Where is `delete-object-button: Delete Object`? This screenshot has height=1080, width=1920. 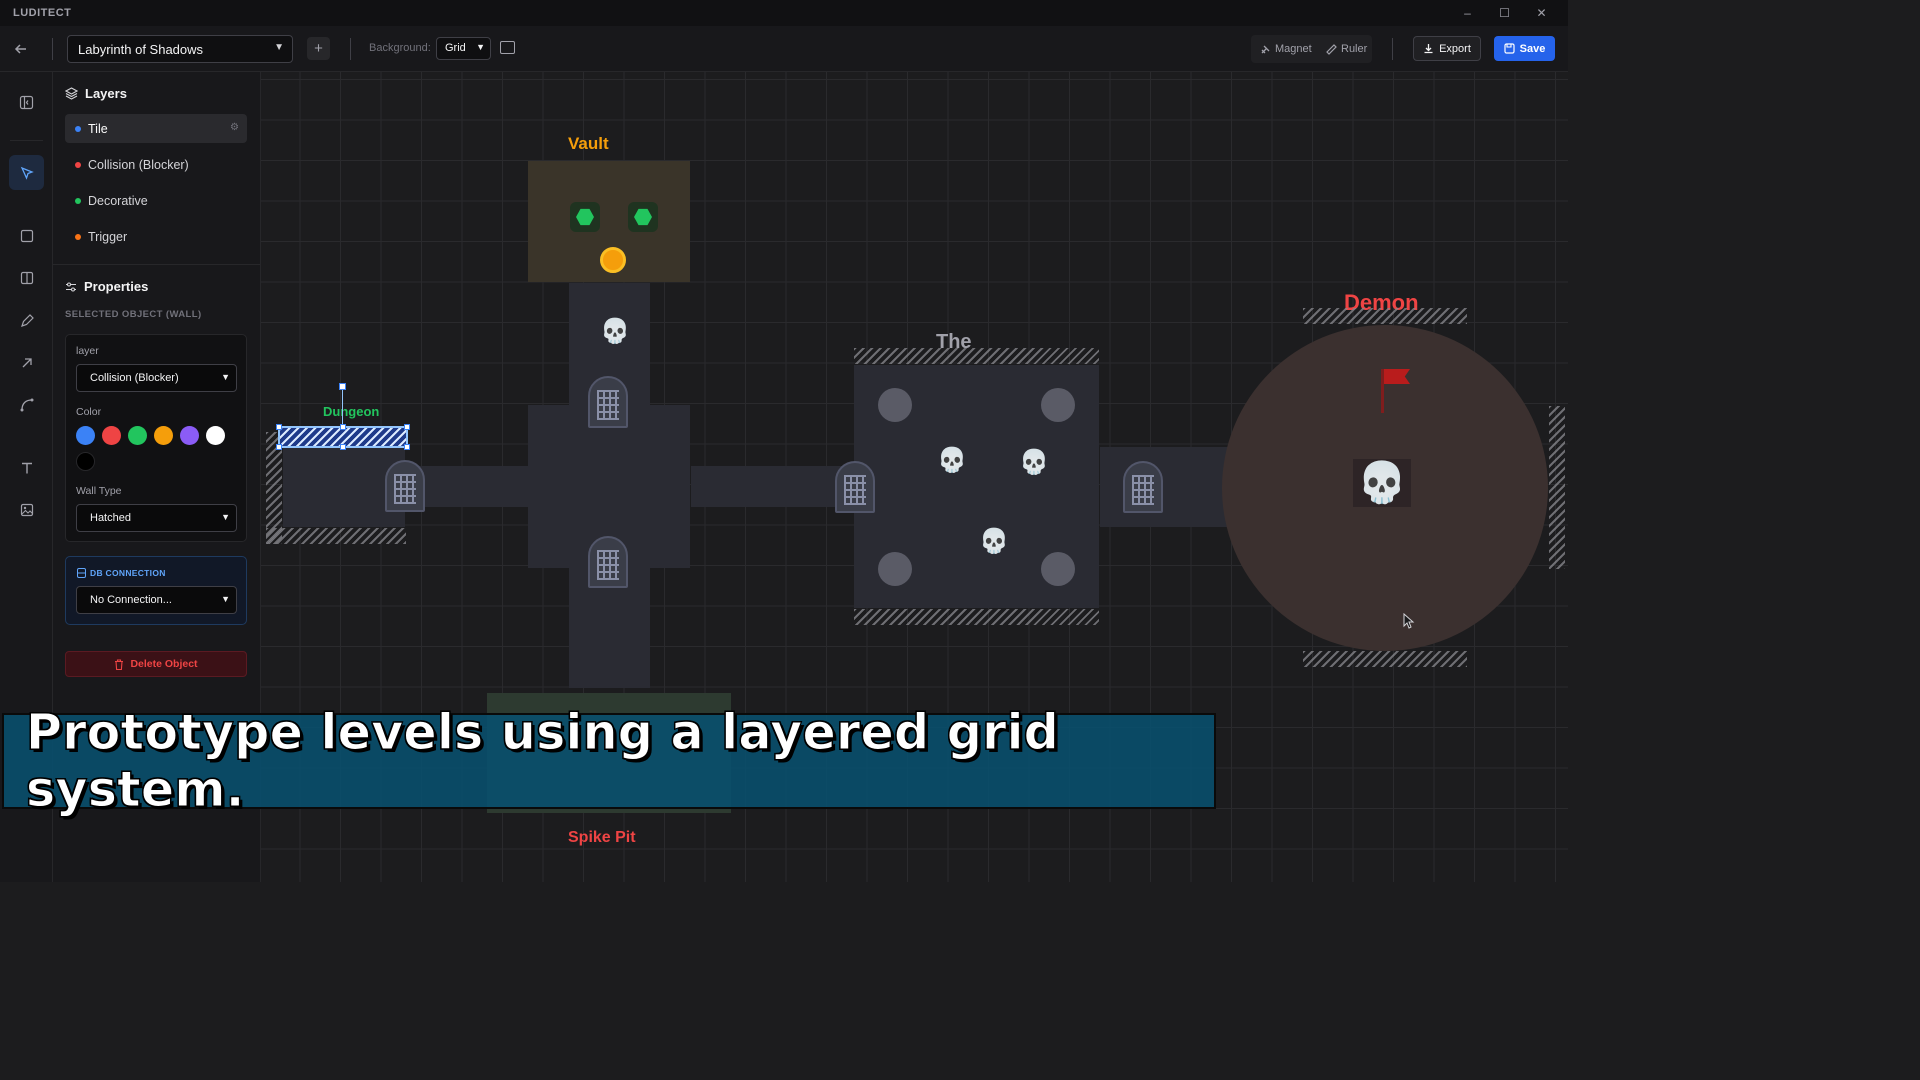 delete-object-button: Delete Object is located at coordinates (156, 664).